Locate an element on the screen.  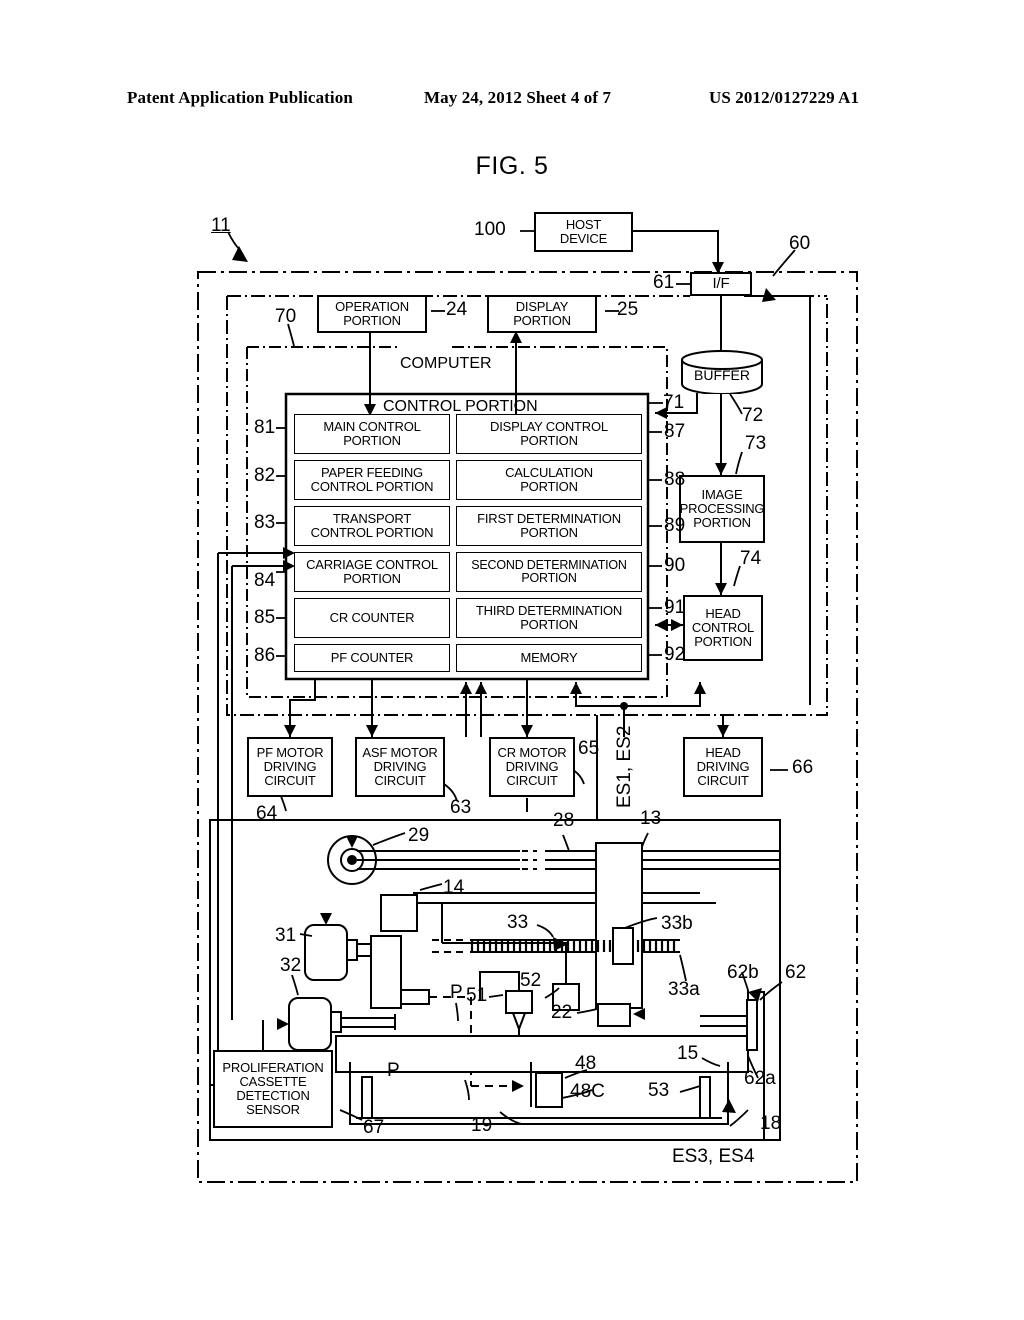
ref-62b: 62b is located at coordinates (743, 972).